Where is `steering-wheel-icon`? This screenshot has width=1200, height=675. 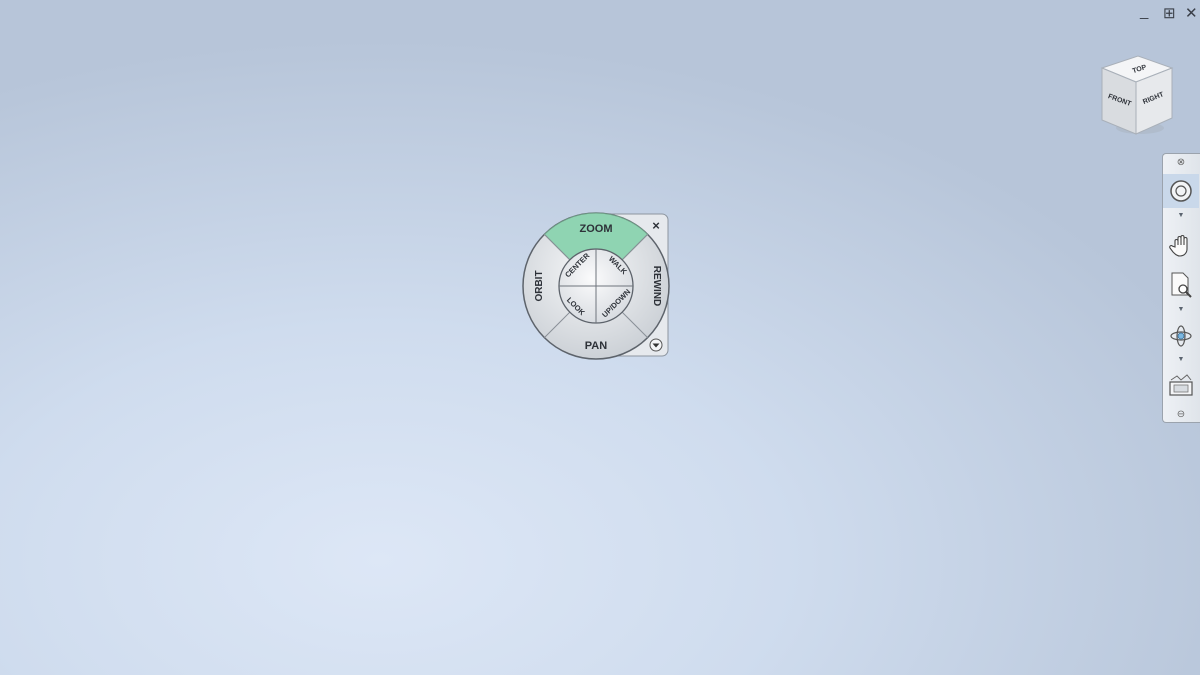
steering-wheel-icon is located at coordinates (1181, 191).